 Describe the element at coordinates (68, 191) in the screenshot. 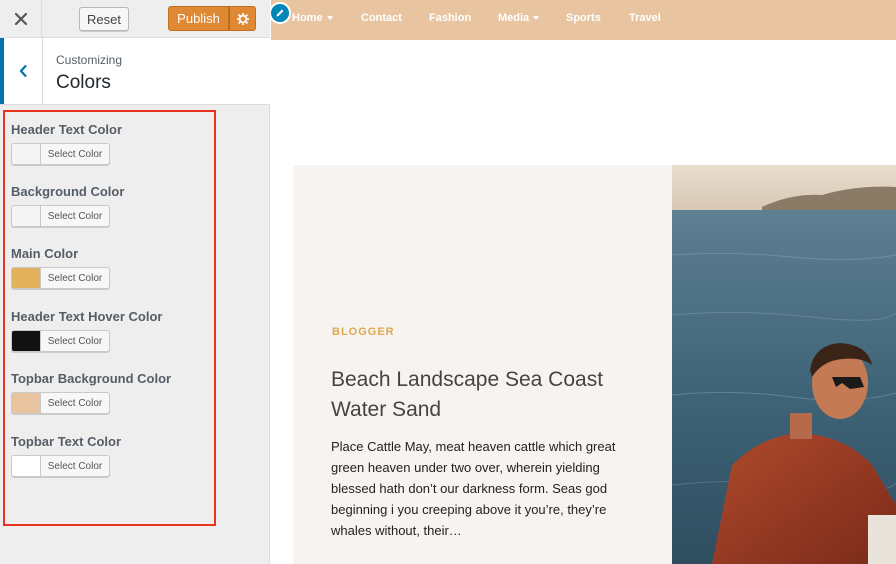

I see `control-label: Background Color` at that location.